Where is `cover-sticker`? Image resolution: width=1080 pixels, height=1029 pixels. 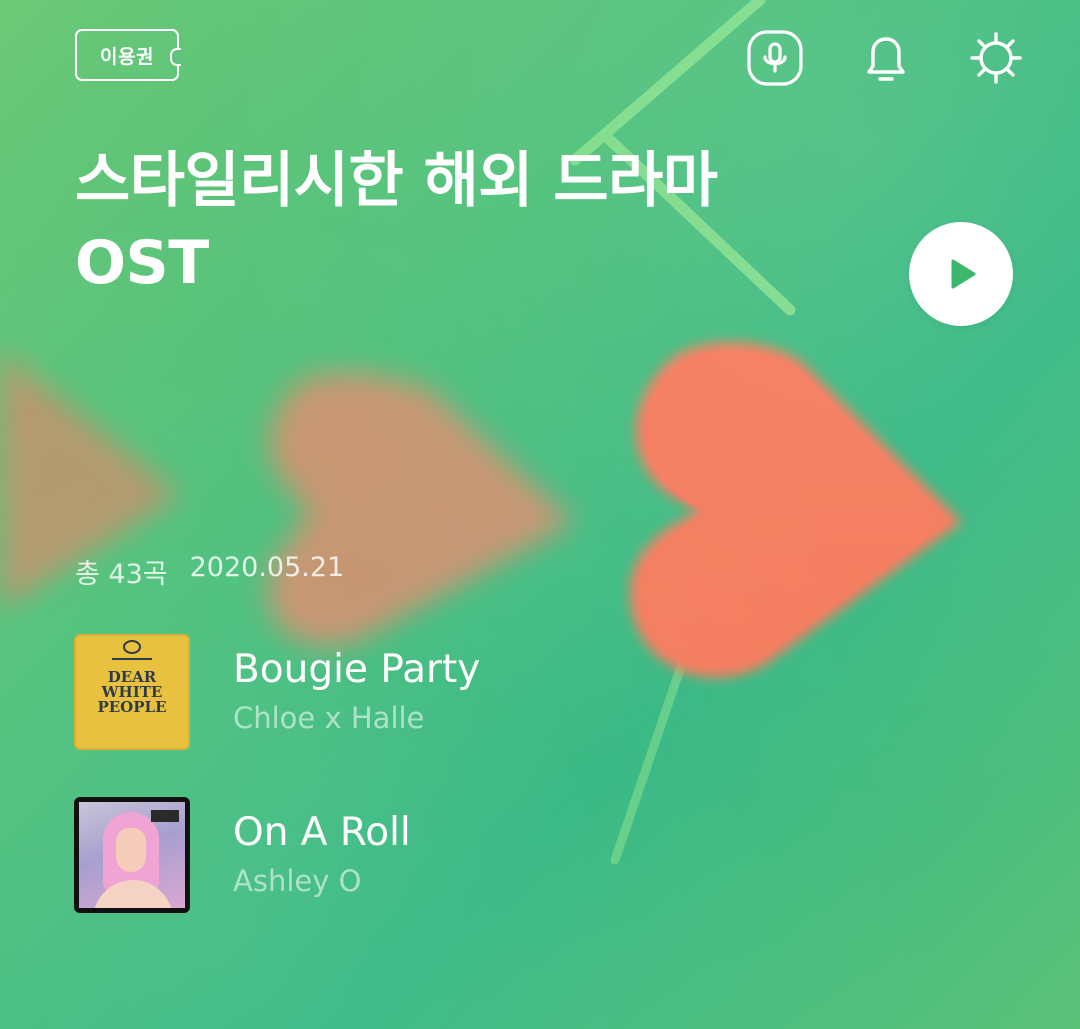 cover-sticker is located at coordinates (165, 816).